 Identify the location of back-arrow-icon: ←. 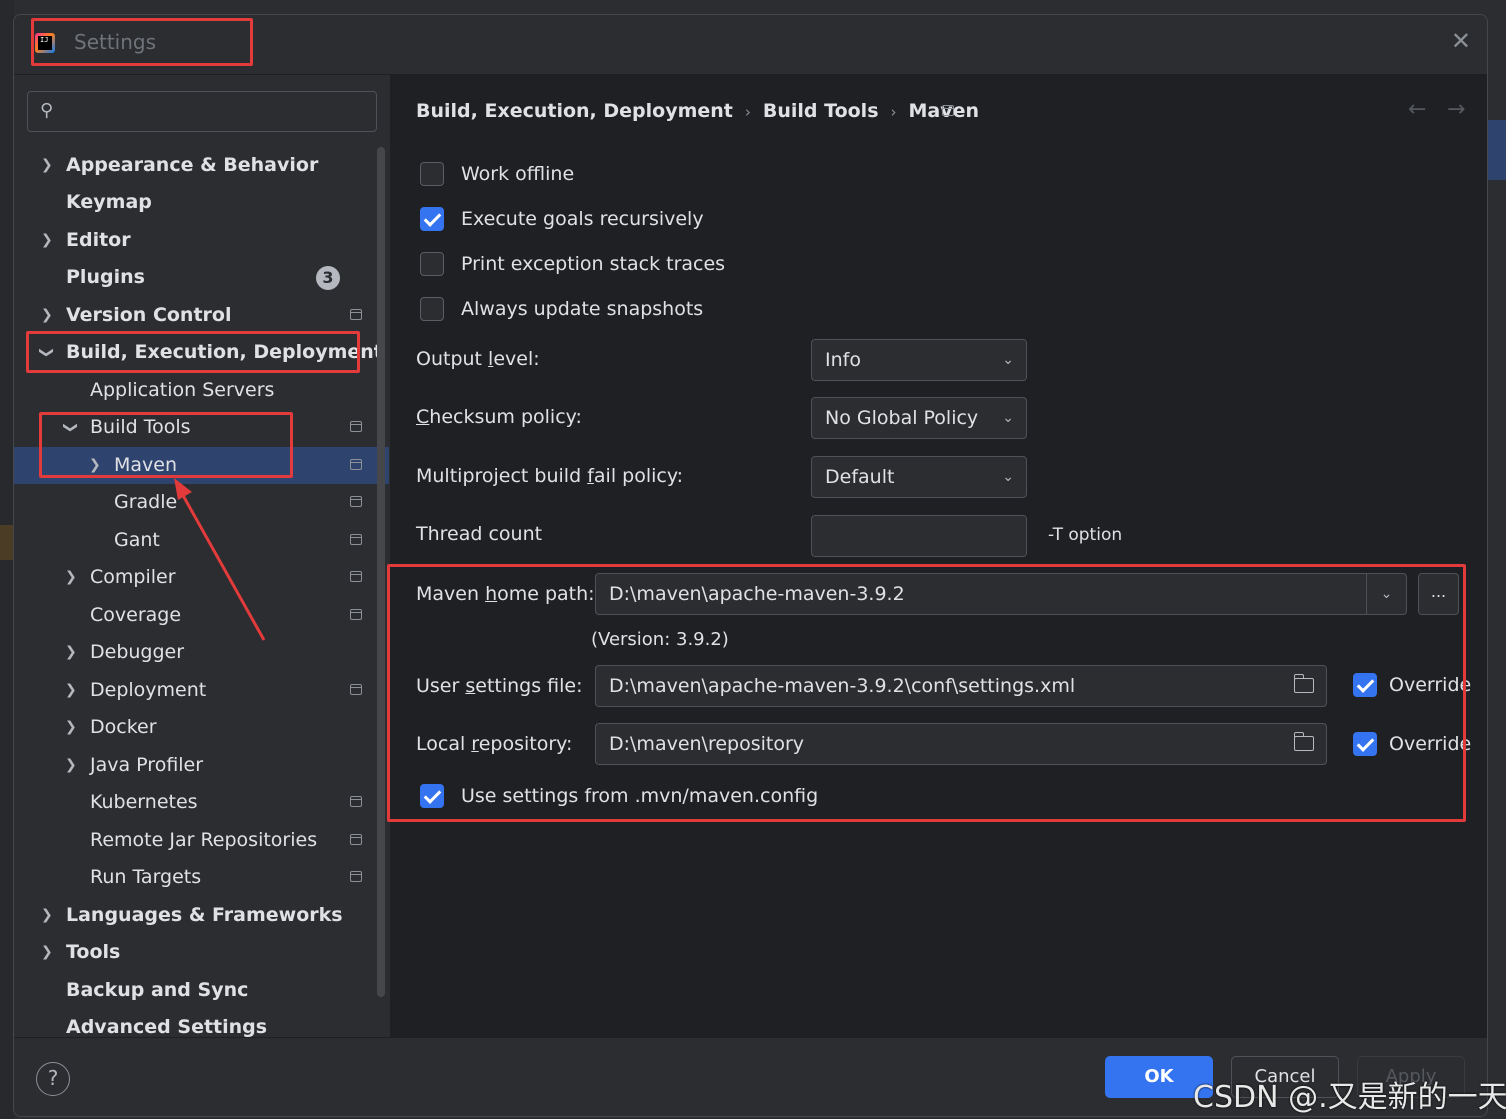
(1417, 109).